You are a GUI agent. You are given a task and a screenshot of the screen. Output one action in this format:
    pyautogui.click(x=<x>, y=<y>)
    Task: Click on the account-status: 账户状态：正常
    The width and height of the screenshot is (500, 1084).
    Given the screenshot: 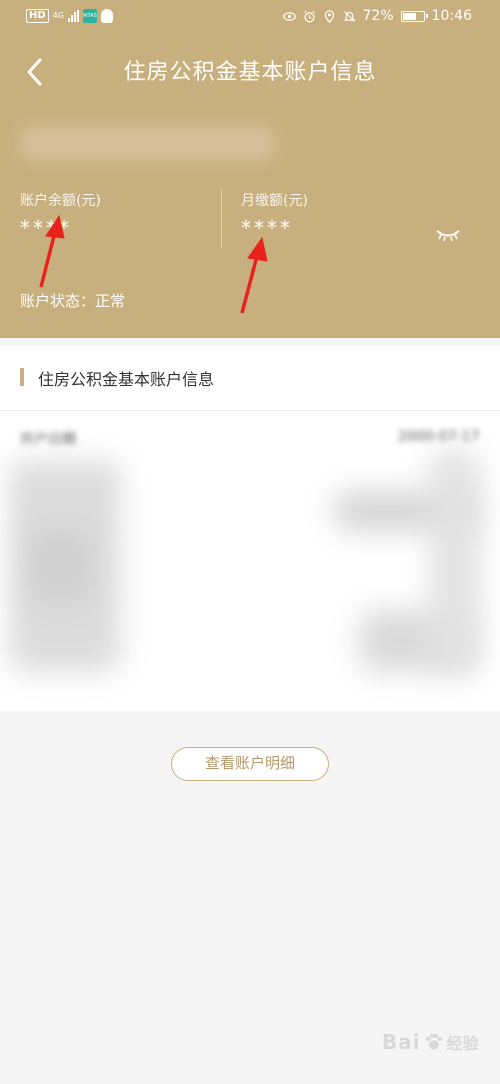 What is the action you would take?
    pyautogui.click(x=73, y=301)
    